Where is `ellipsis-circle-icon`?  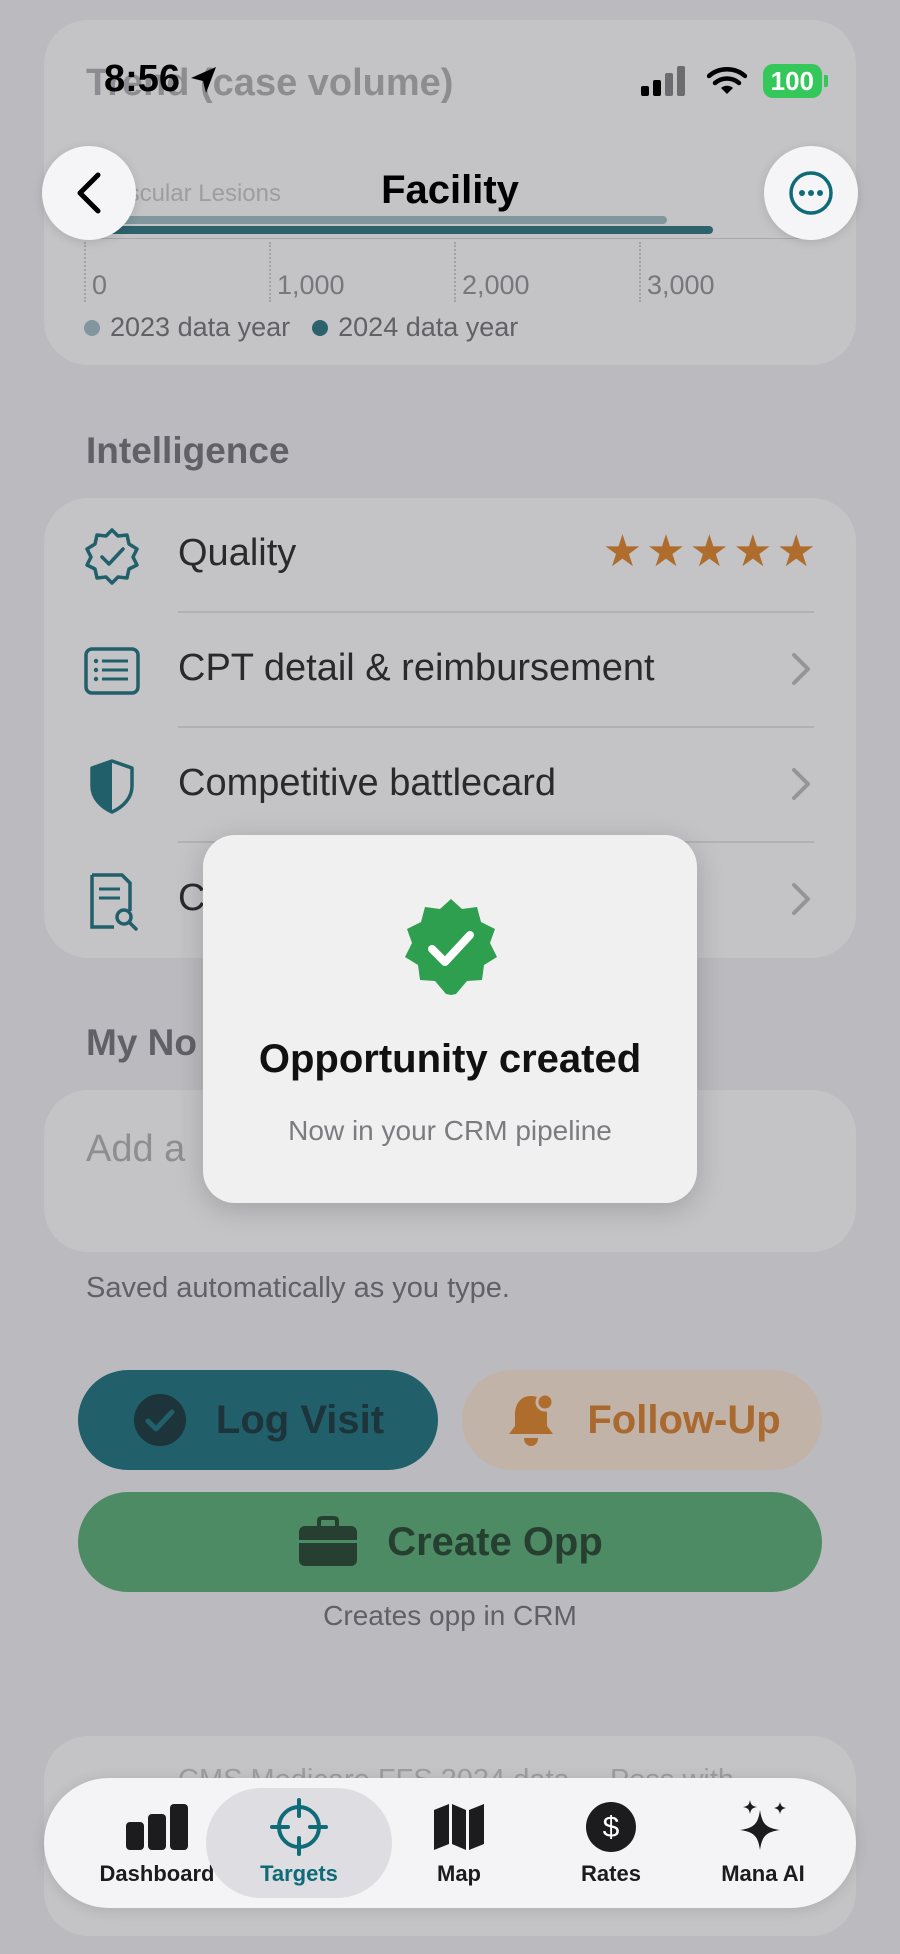
ellipsis-circle-icon is located at coordinates (811, 193).